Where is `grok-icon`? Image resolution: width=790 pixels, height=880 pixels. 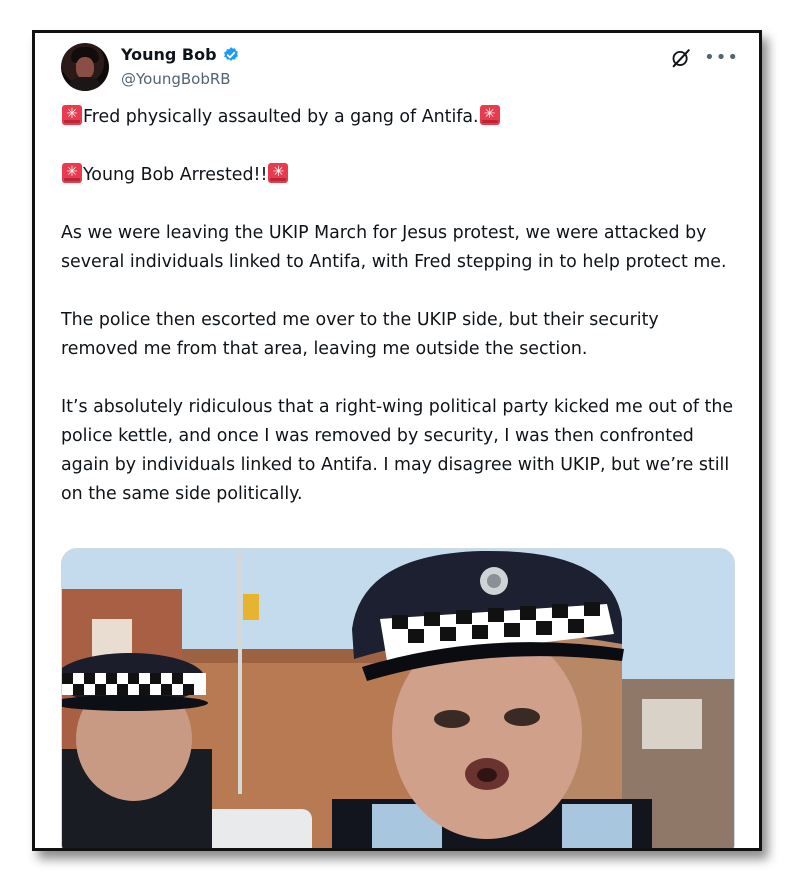
grok-icon is located at coordinates (681, 58).